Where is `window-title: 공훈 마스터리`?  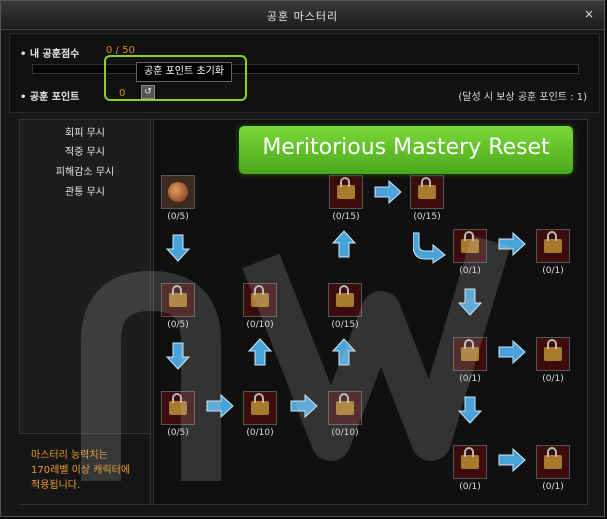 window-title: 공훈 마스터리 is located at coordinates (302, 16).